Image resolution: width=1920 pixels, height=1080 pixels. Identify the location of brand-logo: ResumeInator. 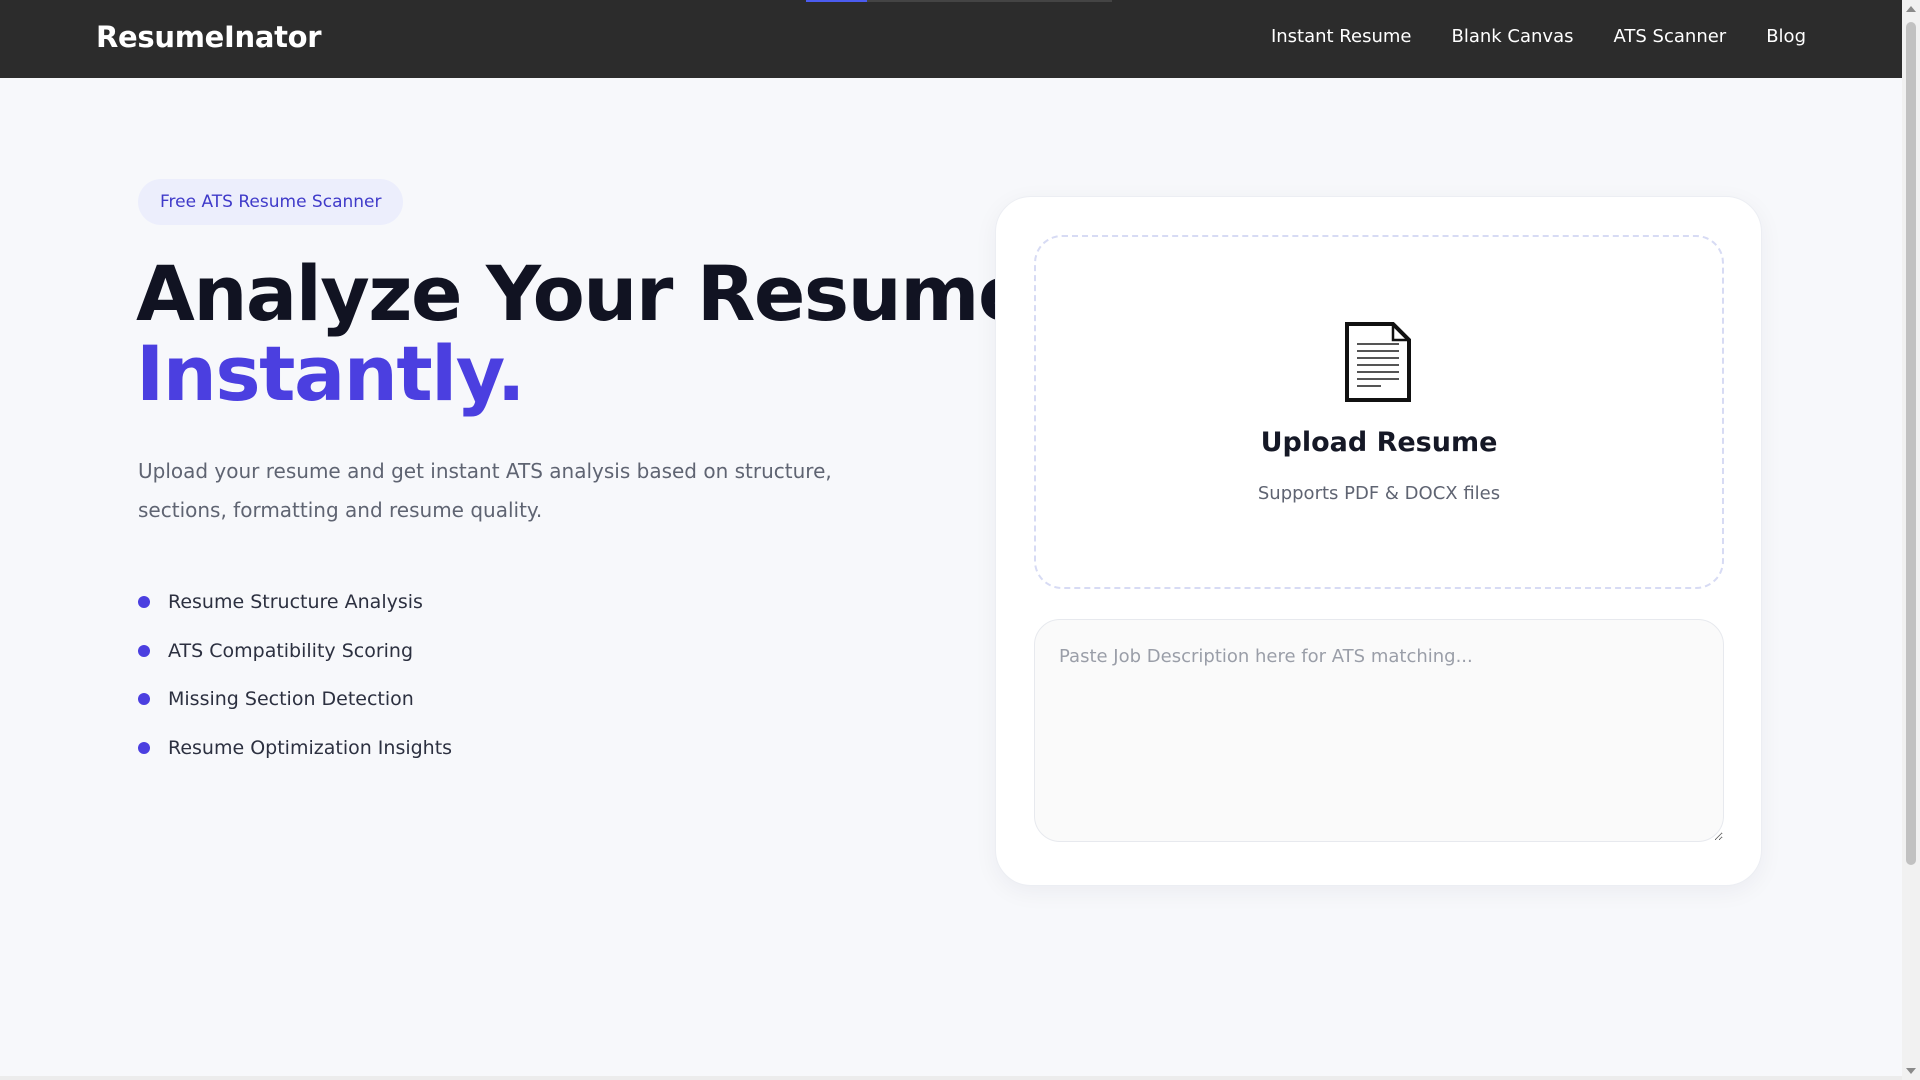
(209, 37).